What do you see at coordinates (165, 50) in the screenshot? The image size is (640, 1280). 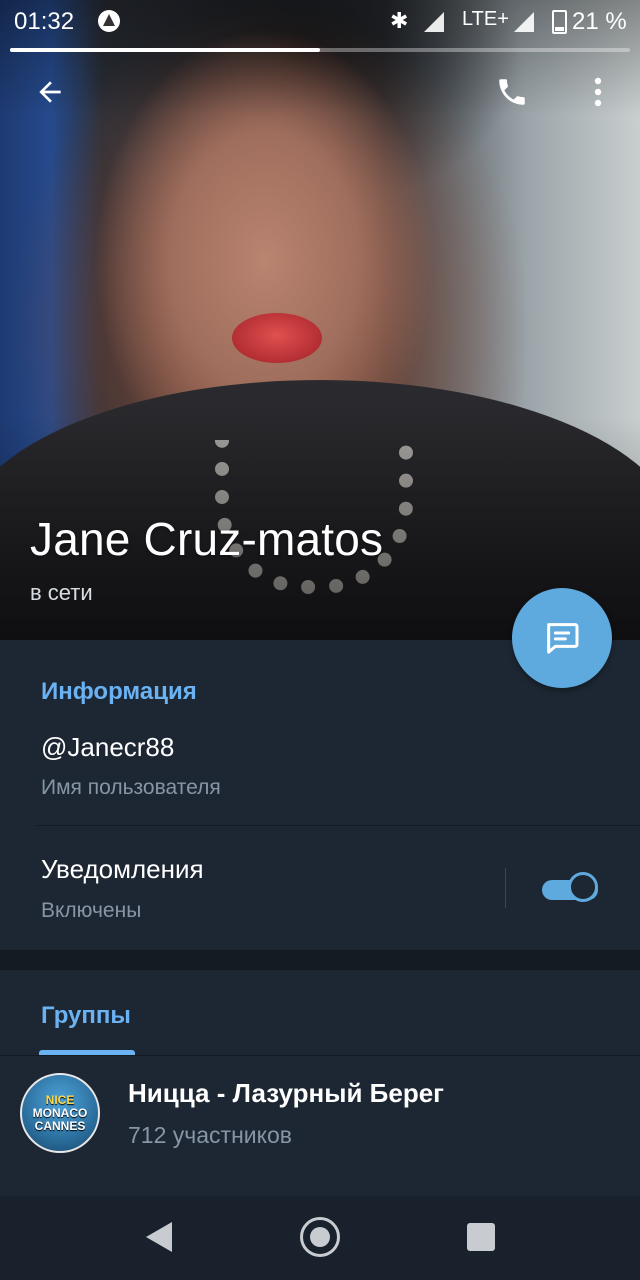 I see `photo-progress-fill` at bounding box center [165, 50].